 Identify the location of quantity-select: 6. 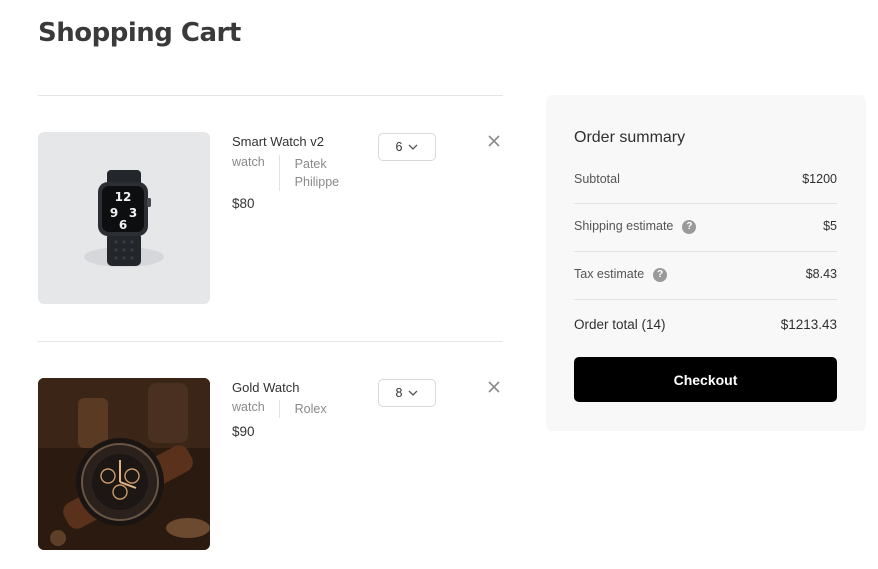
(407, 147).